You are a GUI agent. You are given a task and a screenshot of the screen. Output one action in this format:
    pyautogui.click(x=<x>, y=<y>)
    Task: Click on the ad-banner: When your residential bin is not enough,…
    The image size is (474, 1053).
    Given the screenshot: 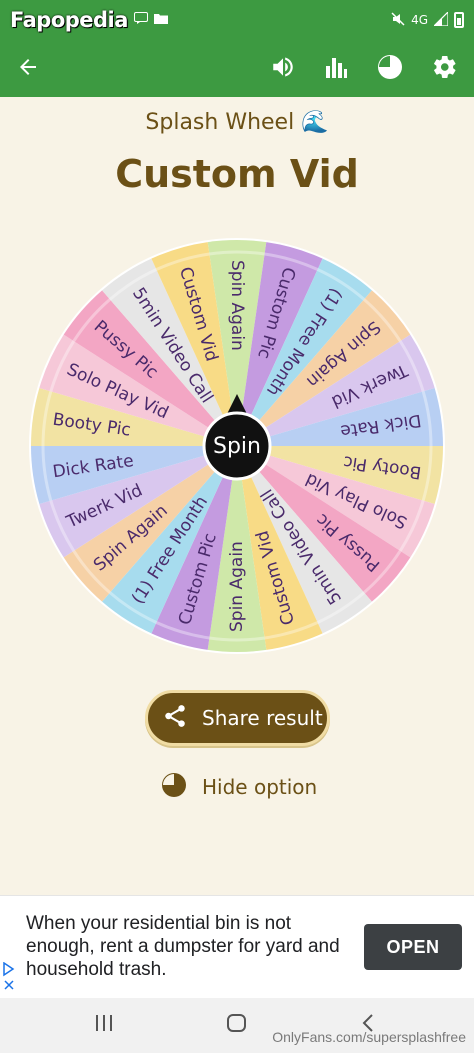 What is the action you would take?
    pyautogui.click(x=237, y=946)
    